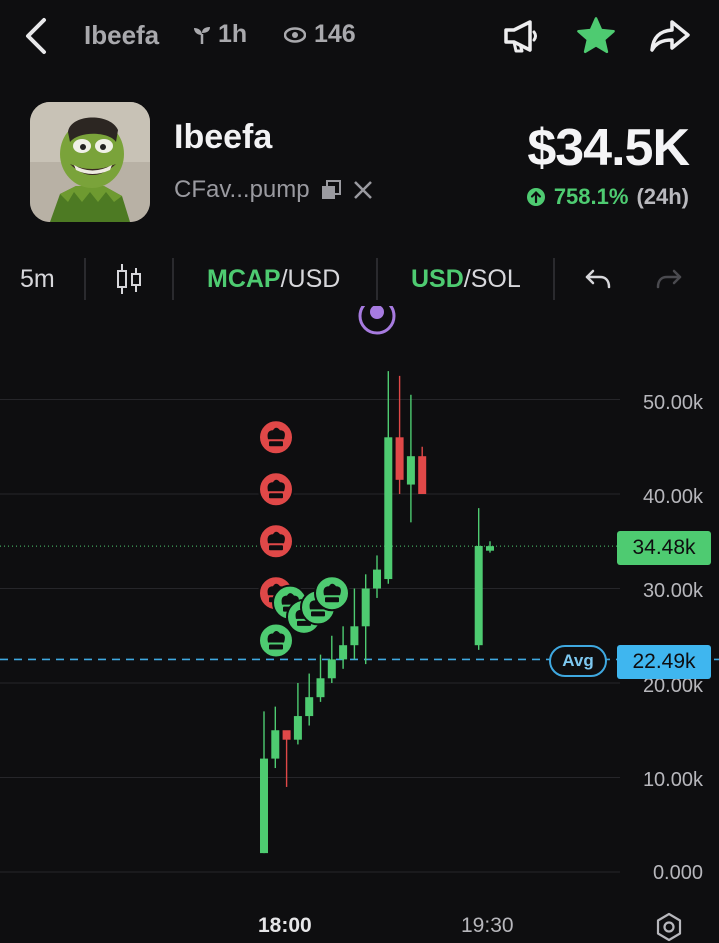 Image resolution: width=719 pixels, height=943 pixels. What do you see at coordinates (672, 780) in the screenshot?
I see `y-tick-label: 10.00k` at bounding box center [672, 780].